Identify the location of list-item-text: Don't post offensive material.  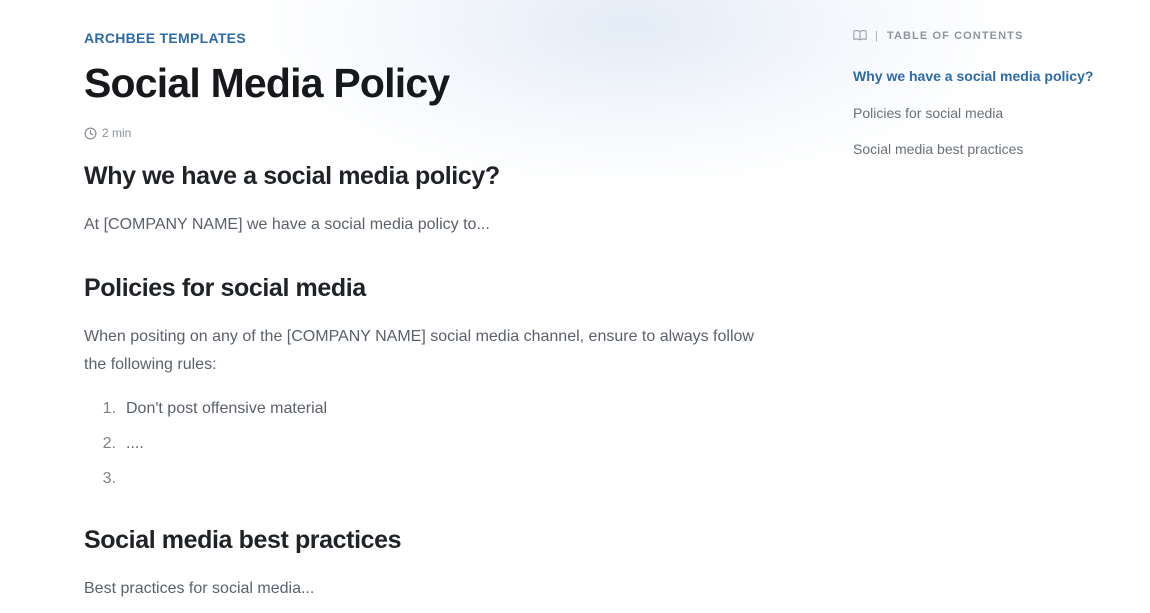
(227, 408).